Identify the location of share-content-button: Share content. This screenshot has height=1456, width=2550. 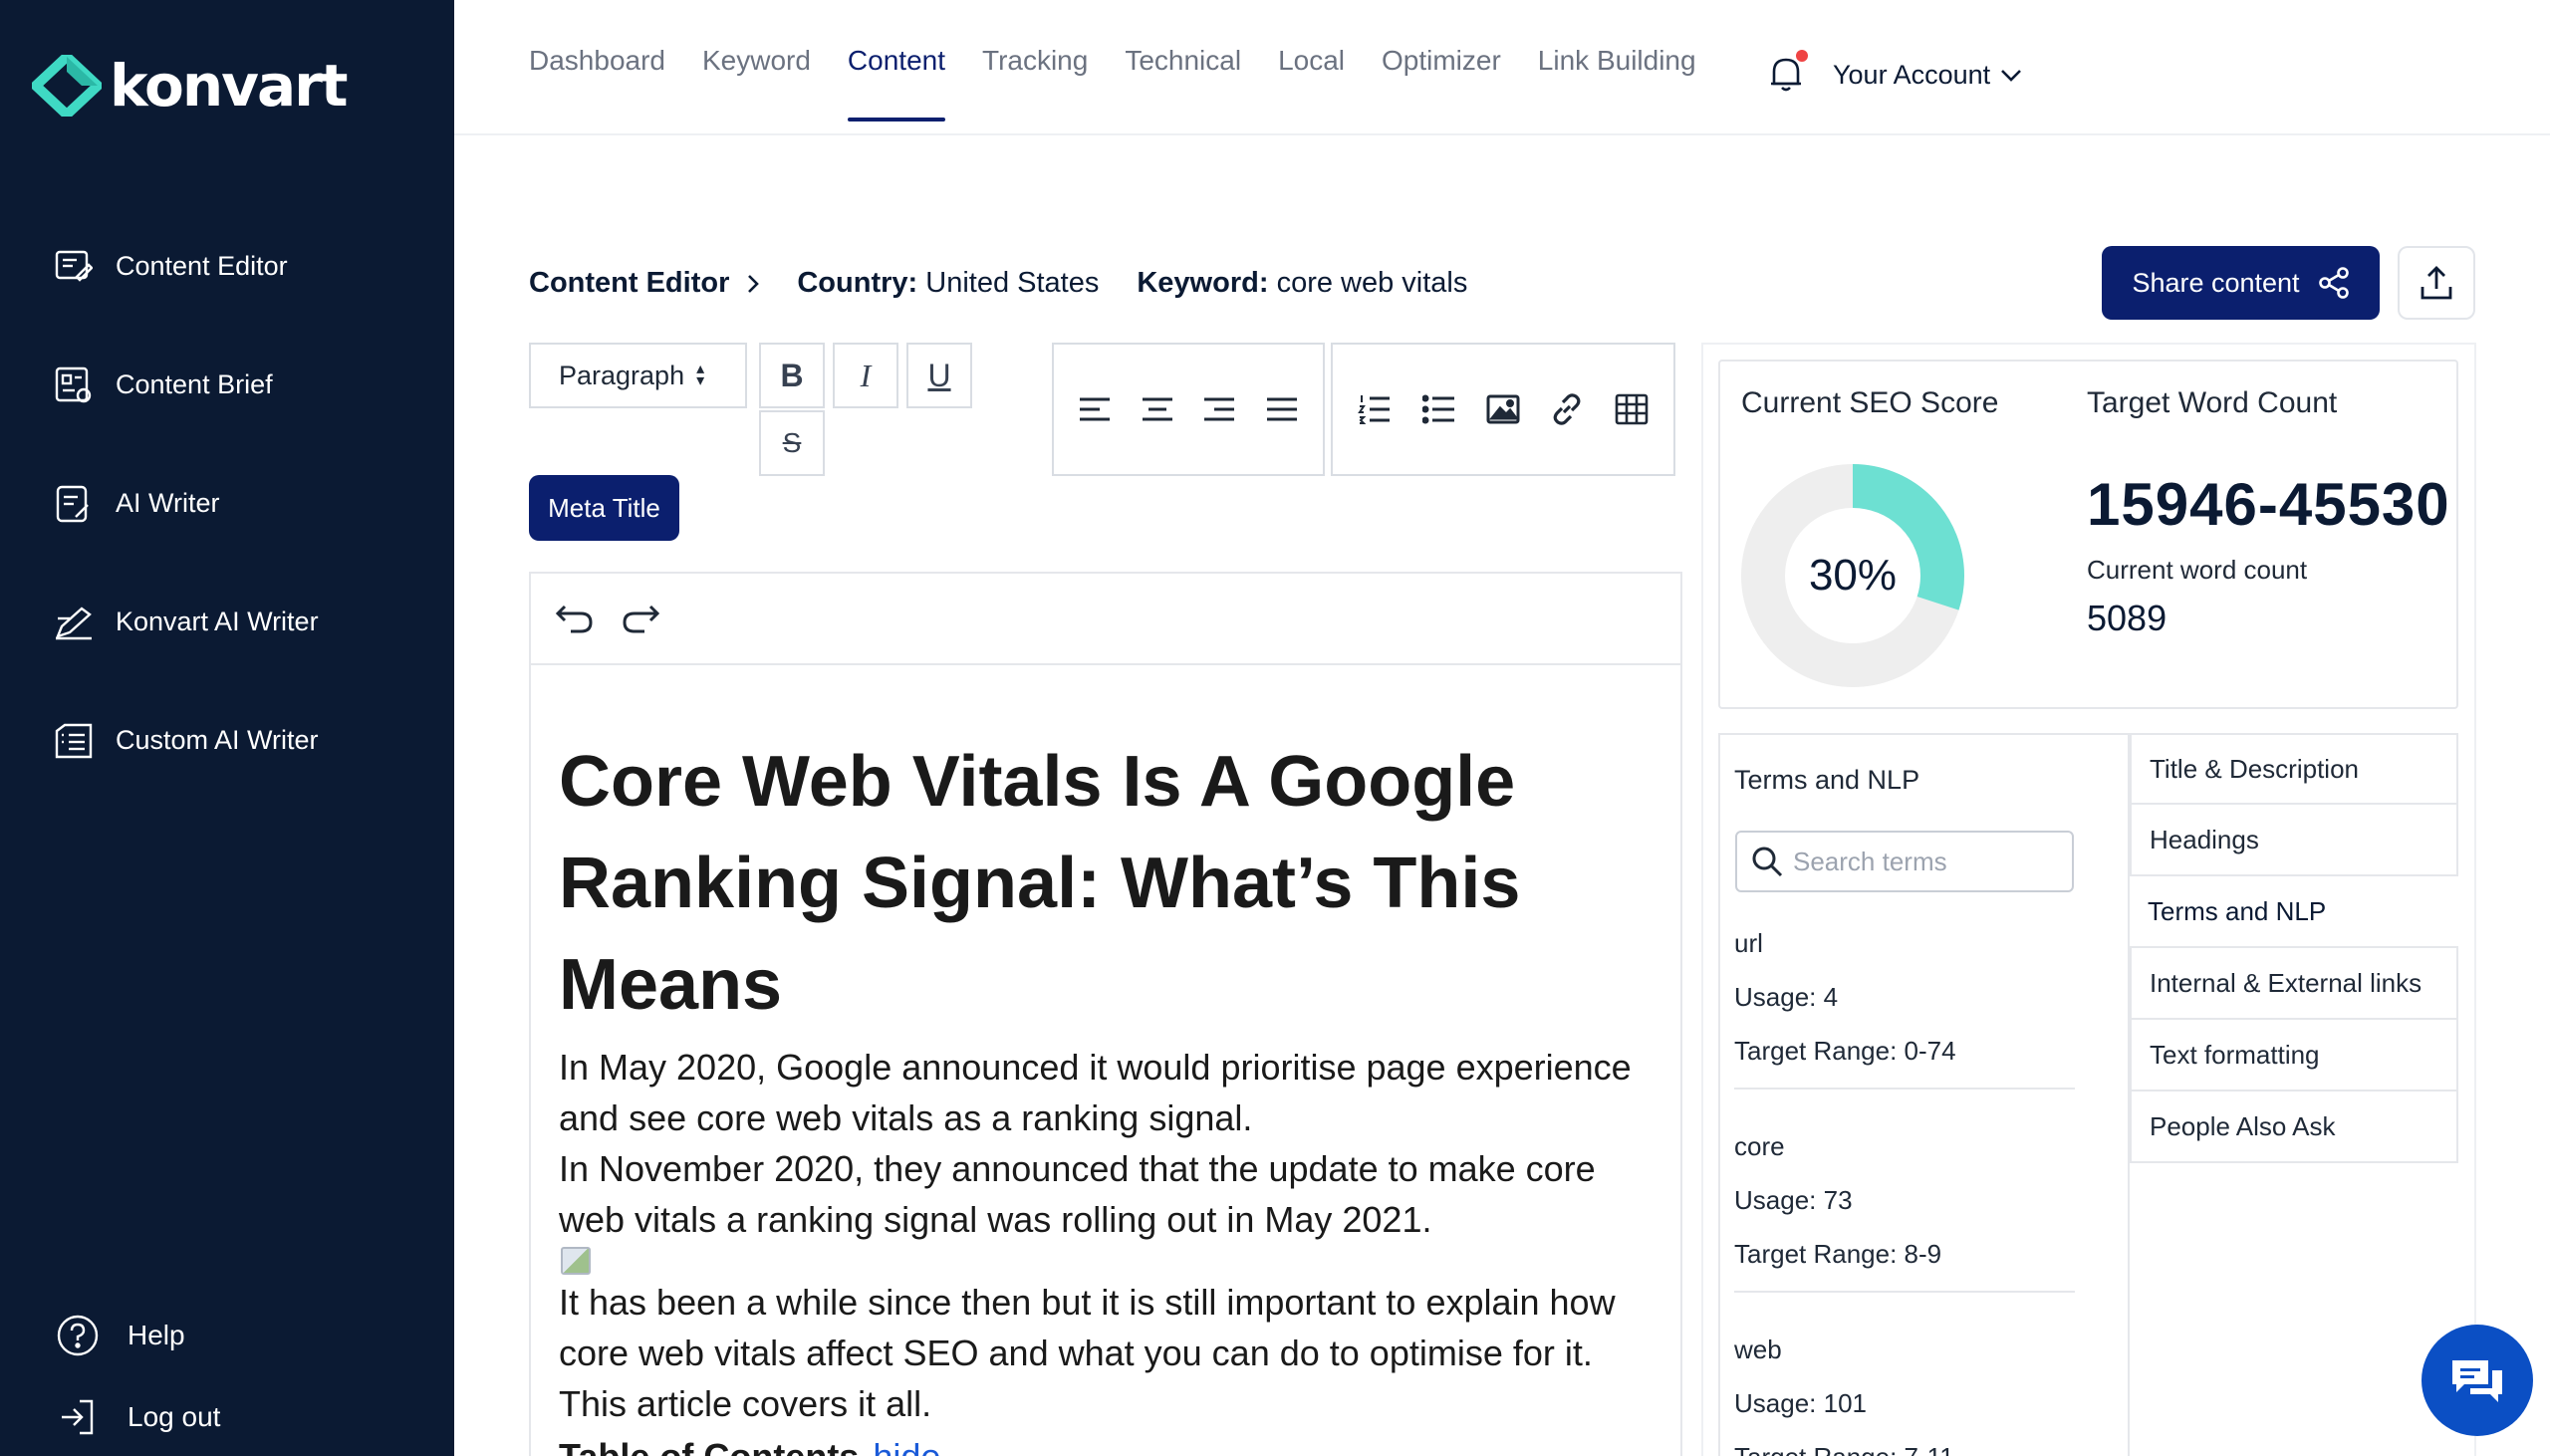
(2241, 283).